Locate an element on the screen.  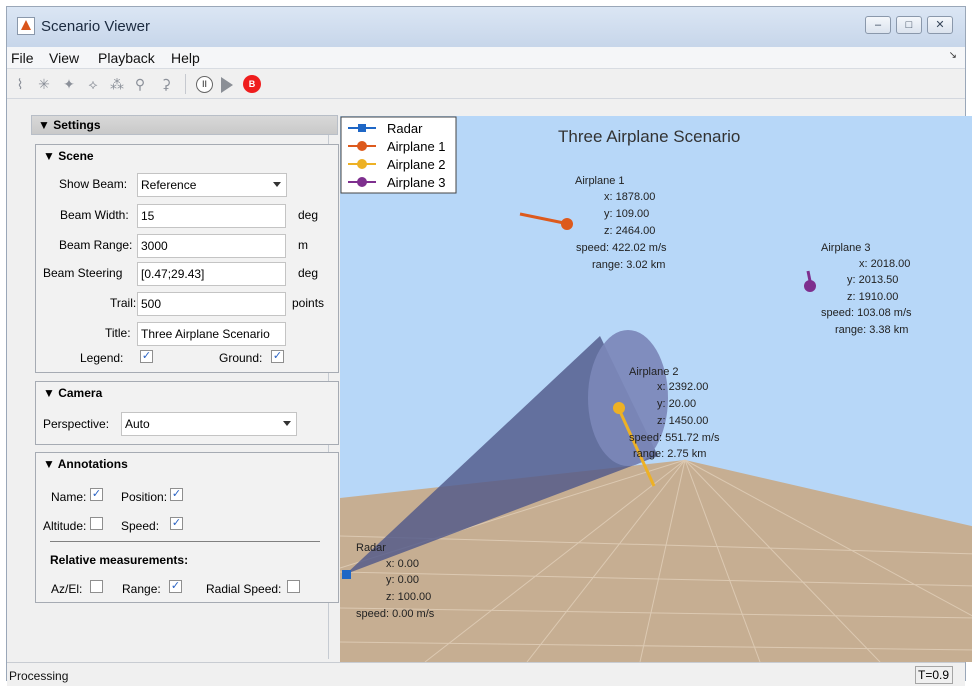
beam-end-cap is located at coordinates (628, 398).